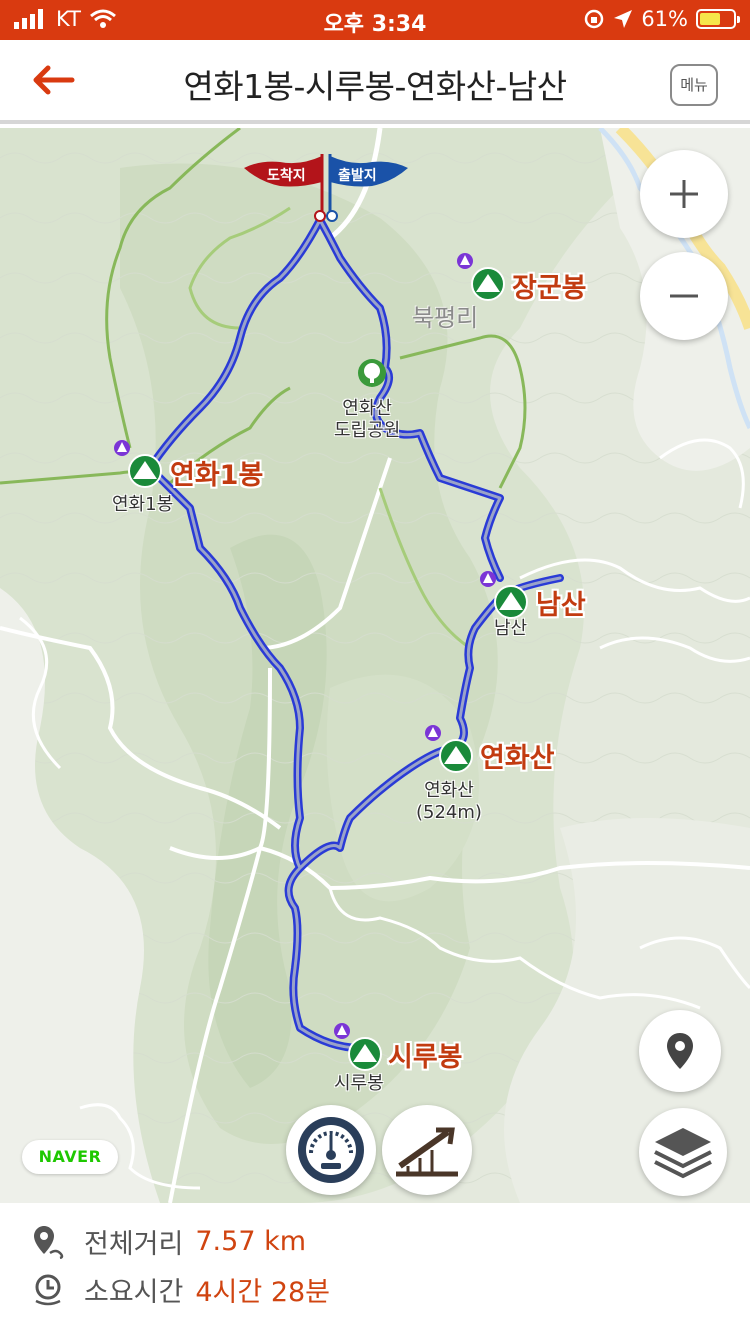 This screenshot has height=1334, width=750. I want to click on status-right-group: 61%, so click(661, 19).